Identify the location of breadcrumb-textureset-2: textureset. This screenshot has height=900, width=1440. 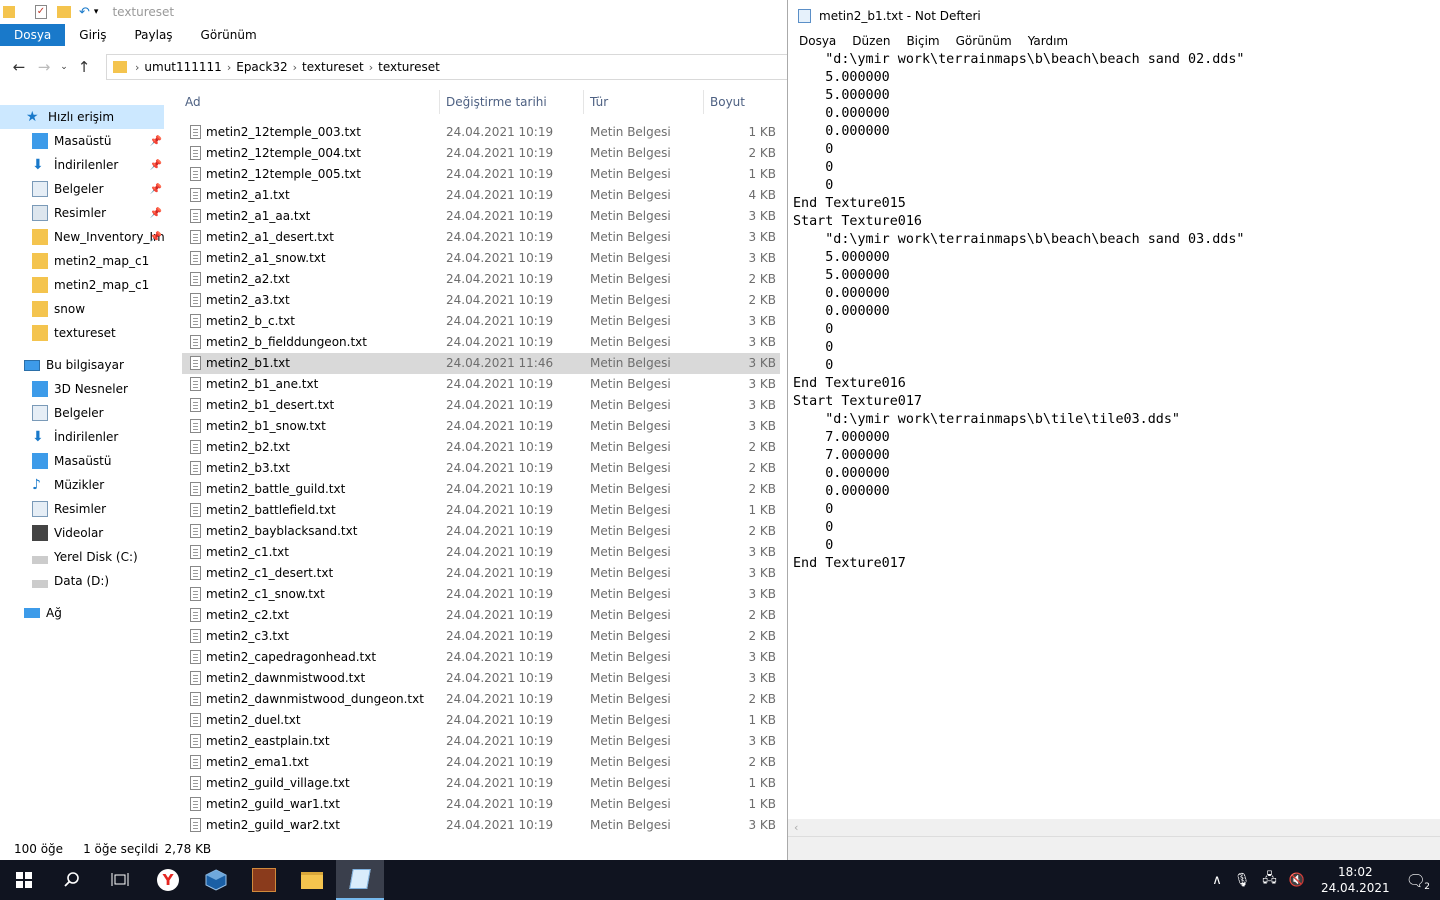
(409, 67).